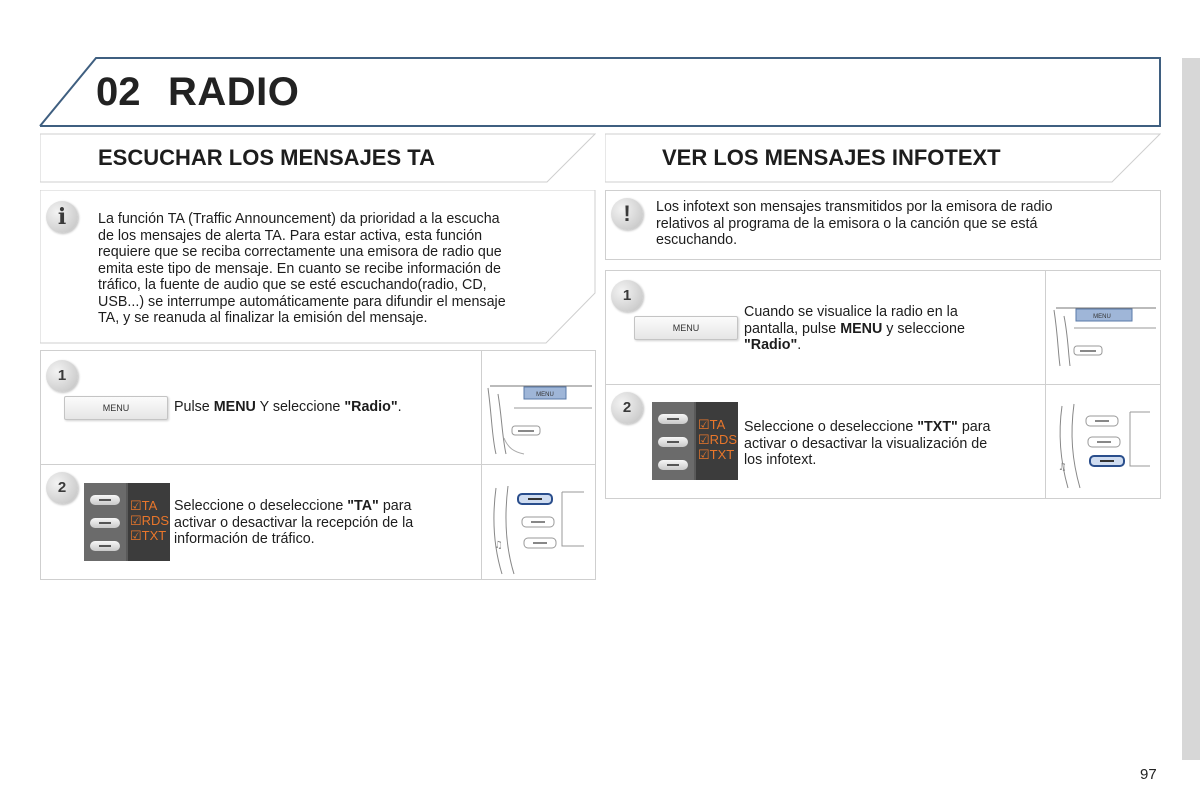 This screenshot has height=800, width=1200. What do you see at coordinates (1191, 409) in the screenshot?
I see `side-tab-bar` at bounding box center [1191, 409].